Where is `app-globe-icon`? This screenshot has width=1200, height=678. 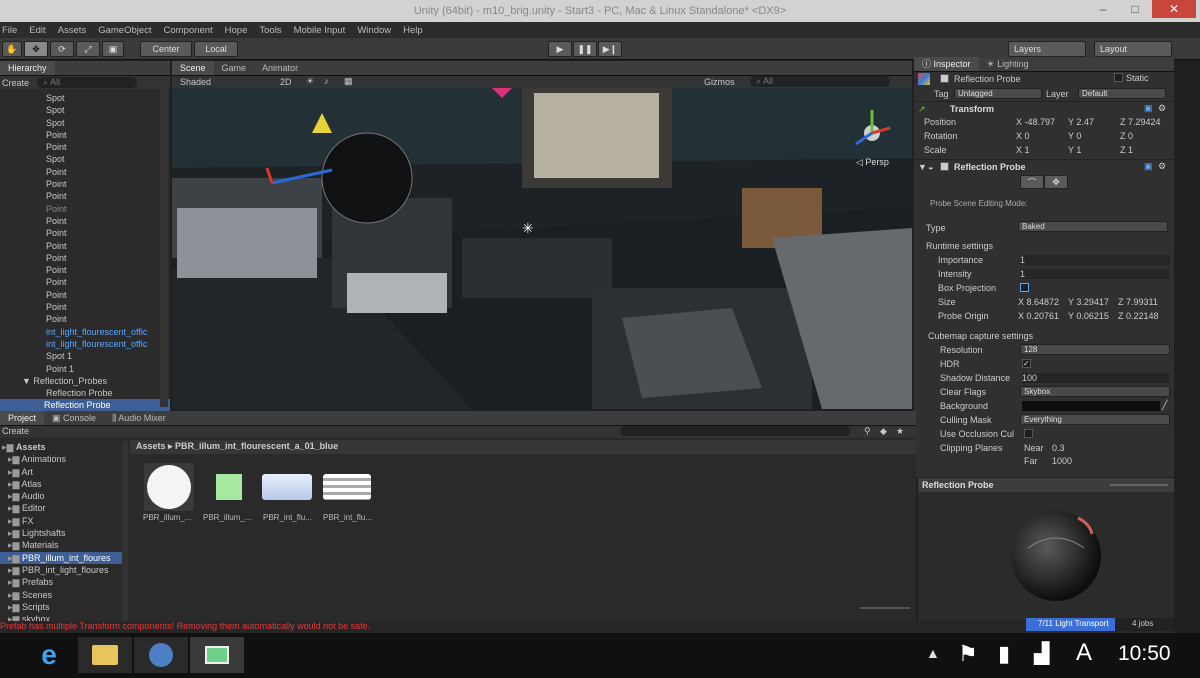 app-globe-icon is located at coordinates (161, 655).